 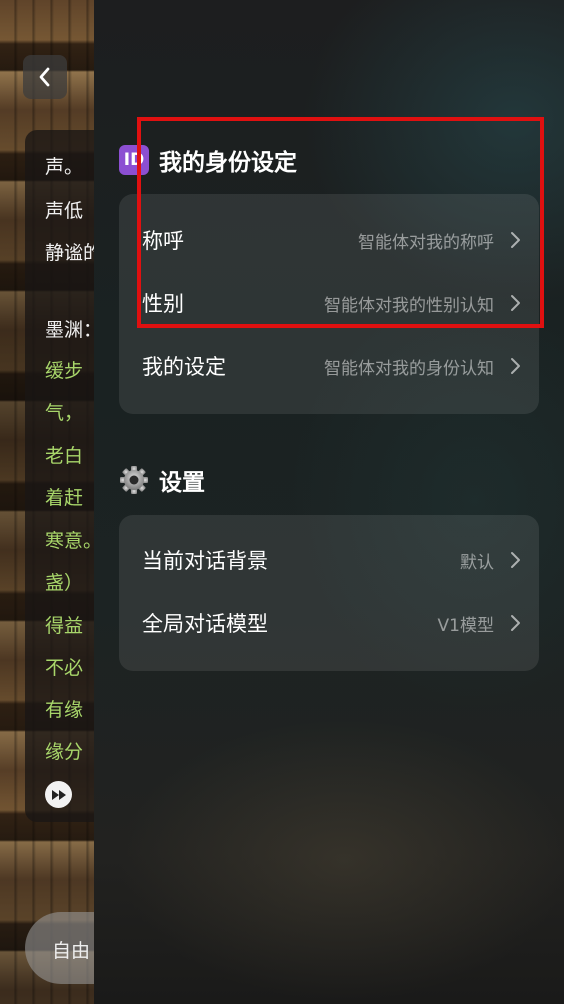 I want to click on chat-text-line: 得益, so click(x=64, y=626).